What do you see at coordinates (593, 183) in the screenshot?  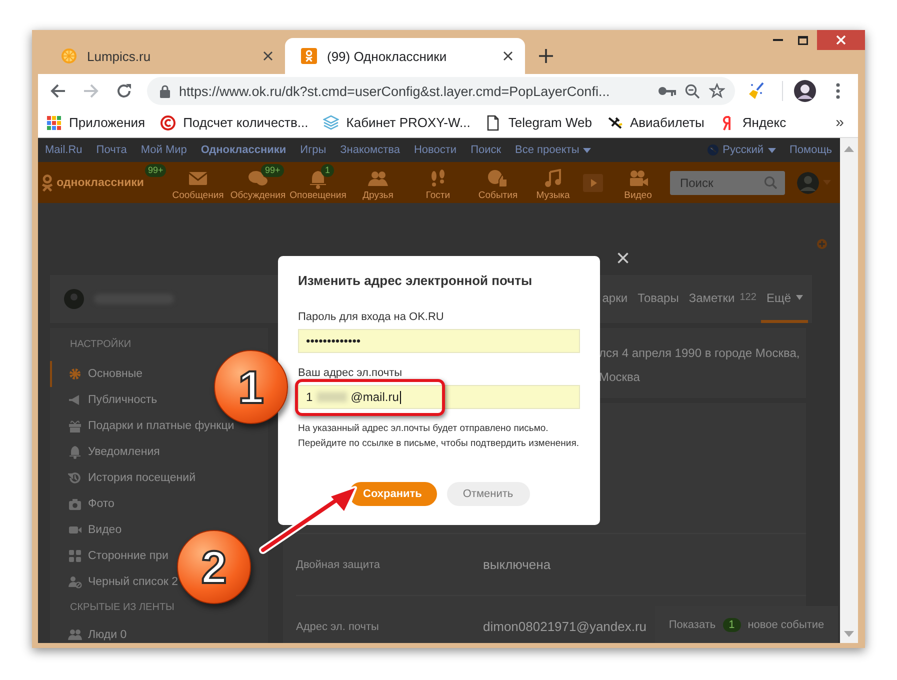 I see `play-icon` at bounding box center [593, 183].